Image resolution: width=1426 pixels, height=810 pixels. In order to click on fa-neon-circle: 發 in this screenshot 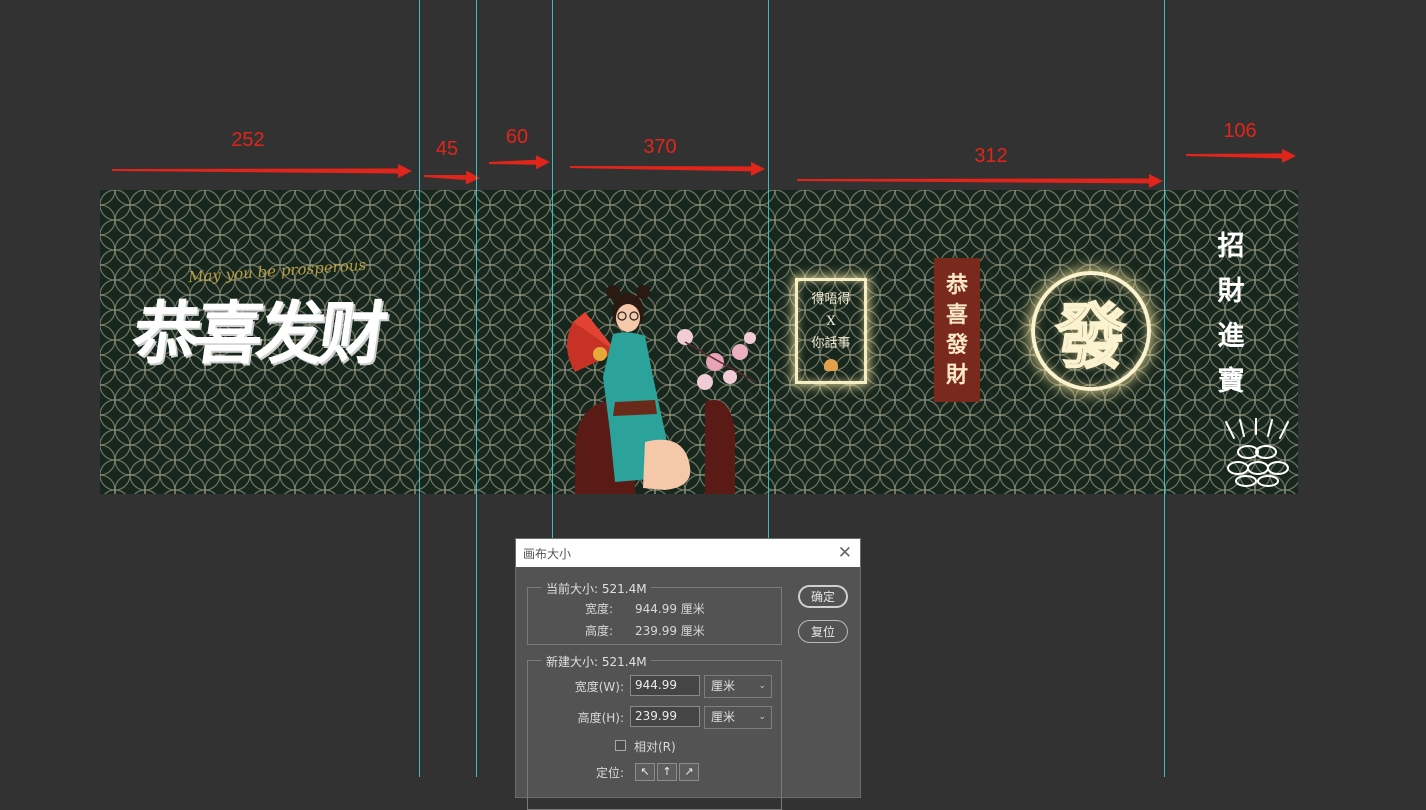, I will do `click(1091, 331)`.